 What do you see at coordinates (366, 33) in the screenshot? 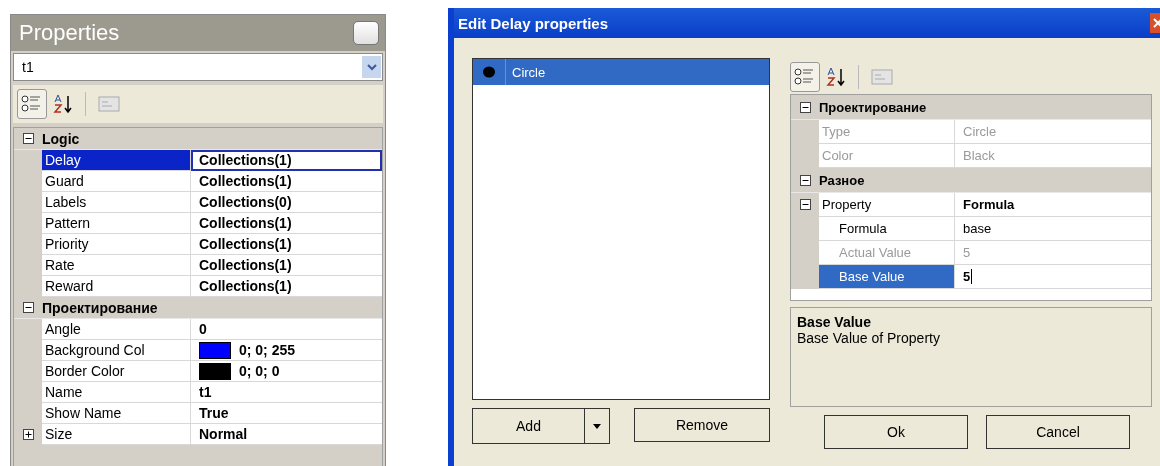
I see `pin-button` at bounding box center [366, 33].